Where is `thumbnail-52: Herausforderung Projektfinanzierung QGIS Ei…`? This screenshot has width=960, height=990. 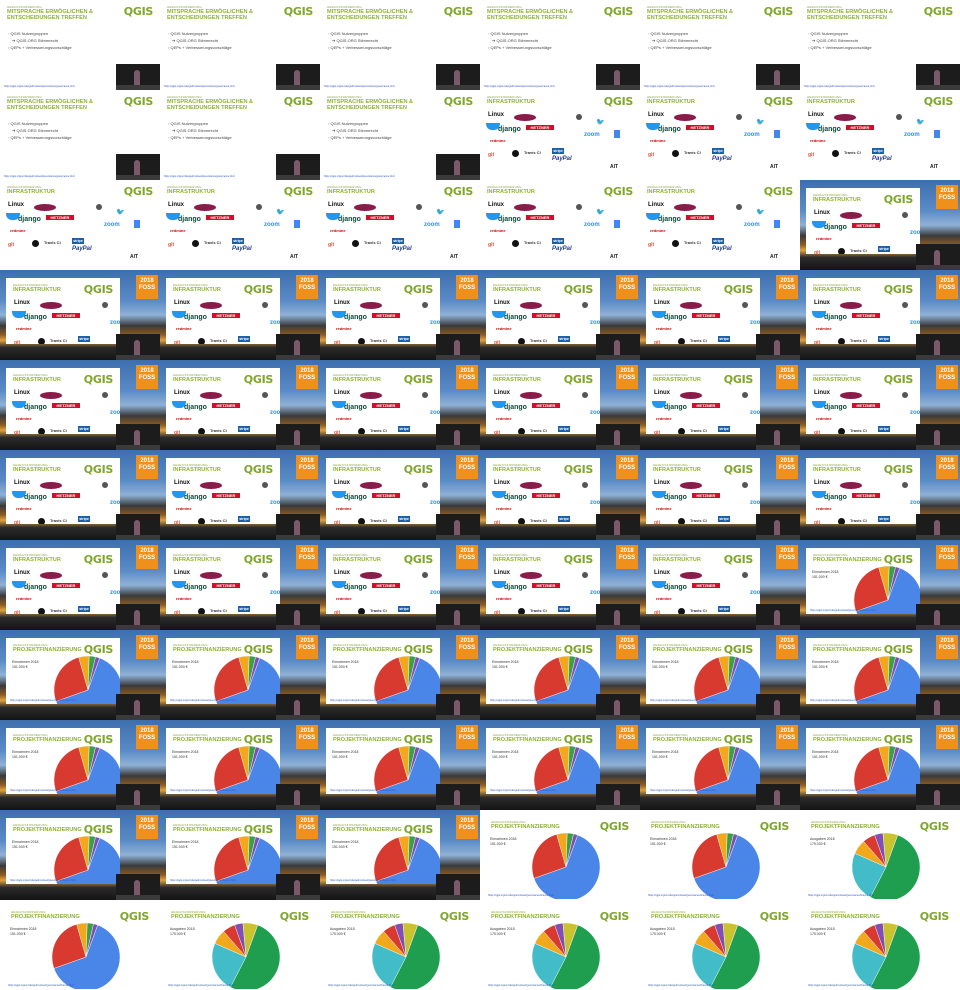
thumbnail-52: Herausforderung Projektfinanzierung QGIS Ei… is located at coordinates (560, 765).